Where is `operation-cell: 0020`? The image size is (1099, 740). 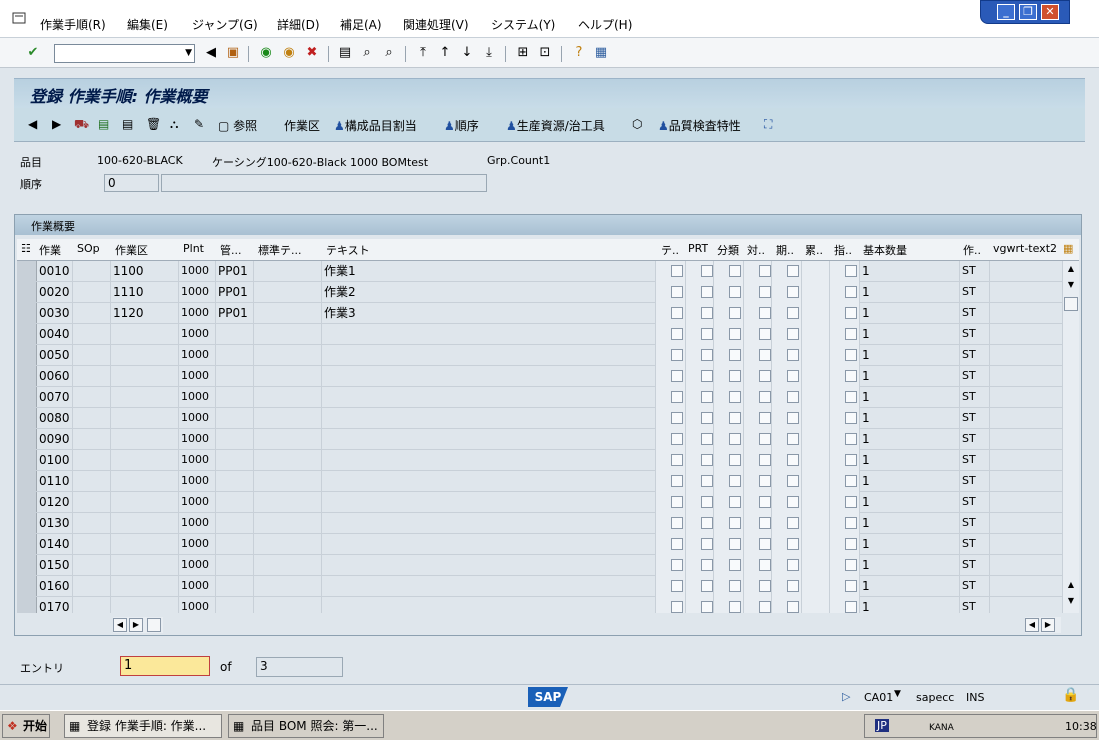
operation-cell: 0020 is located at coordinates (55, 292).